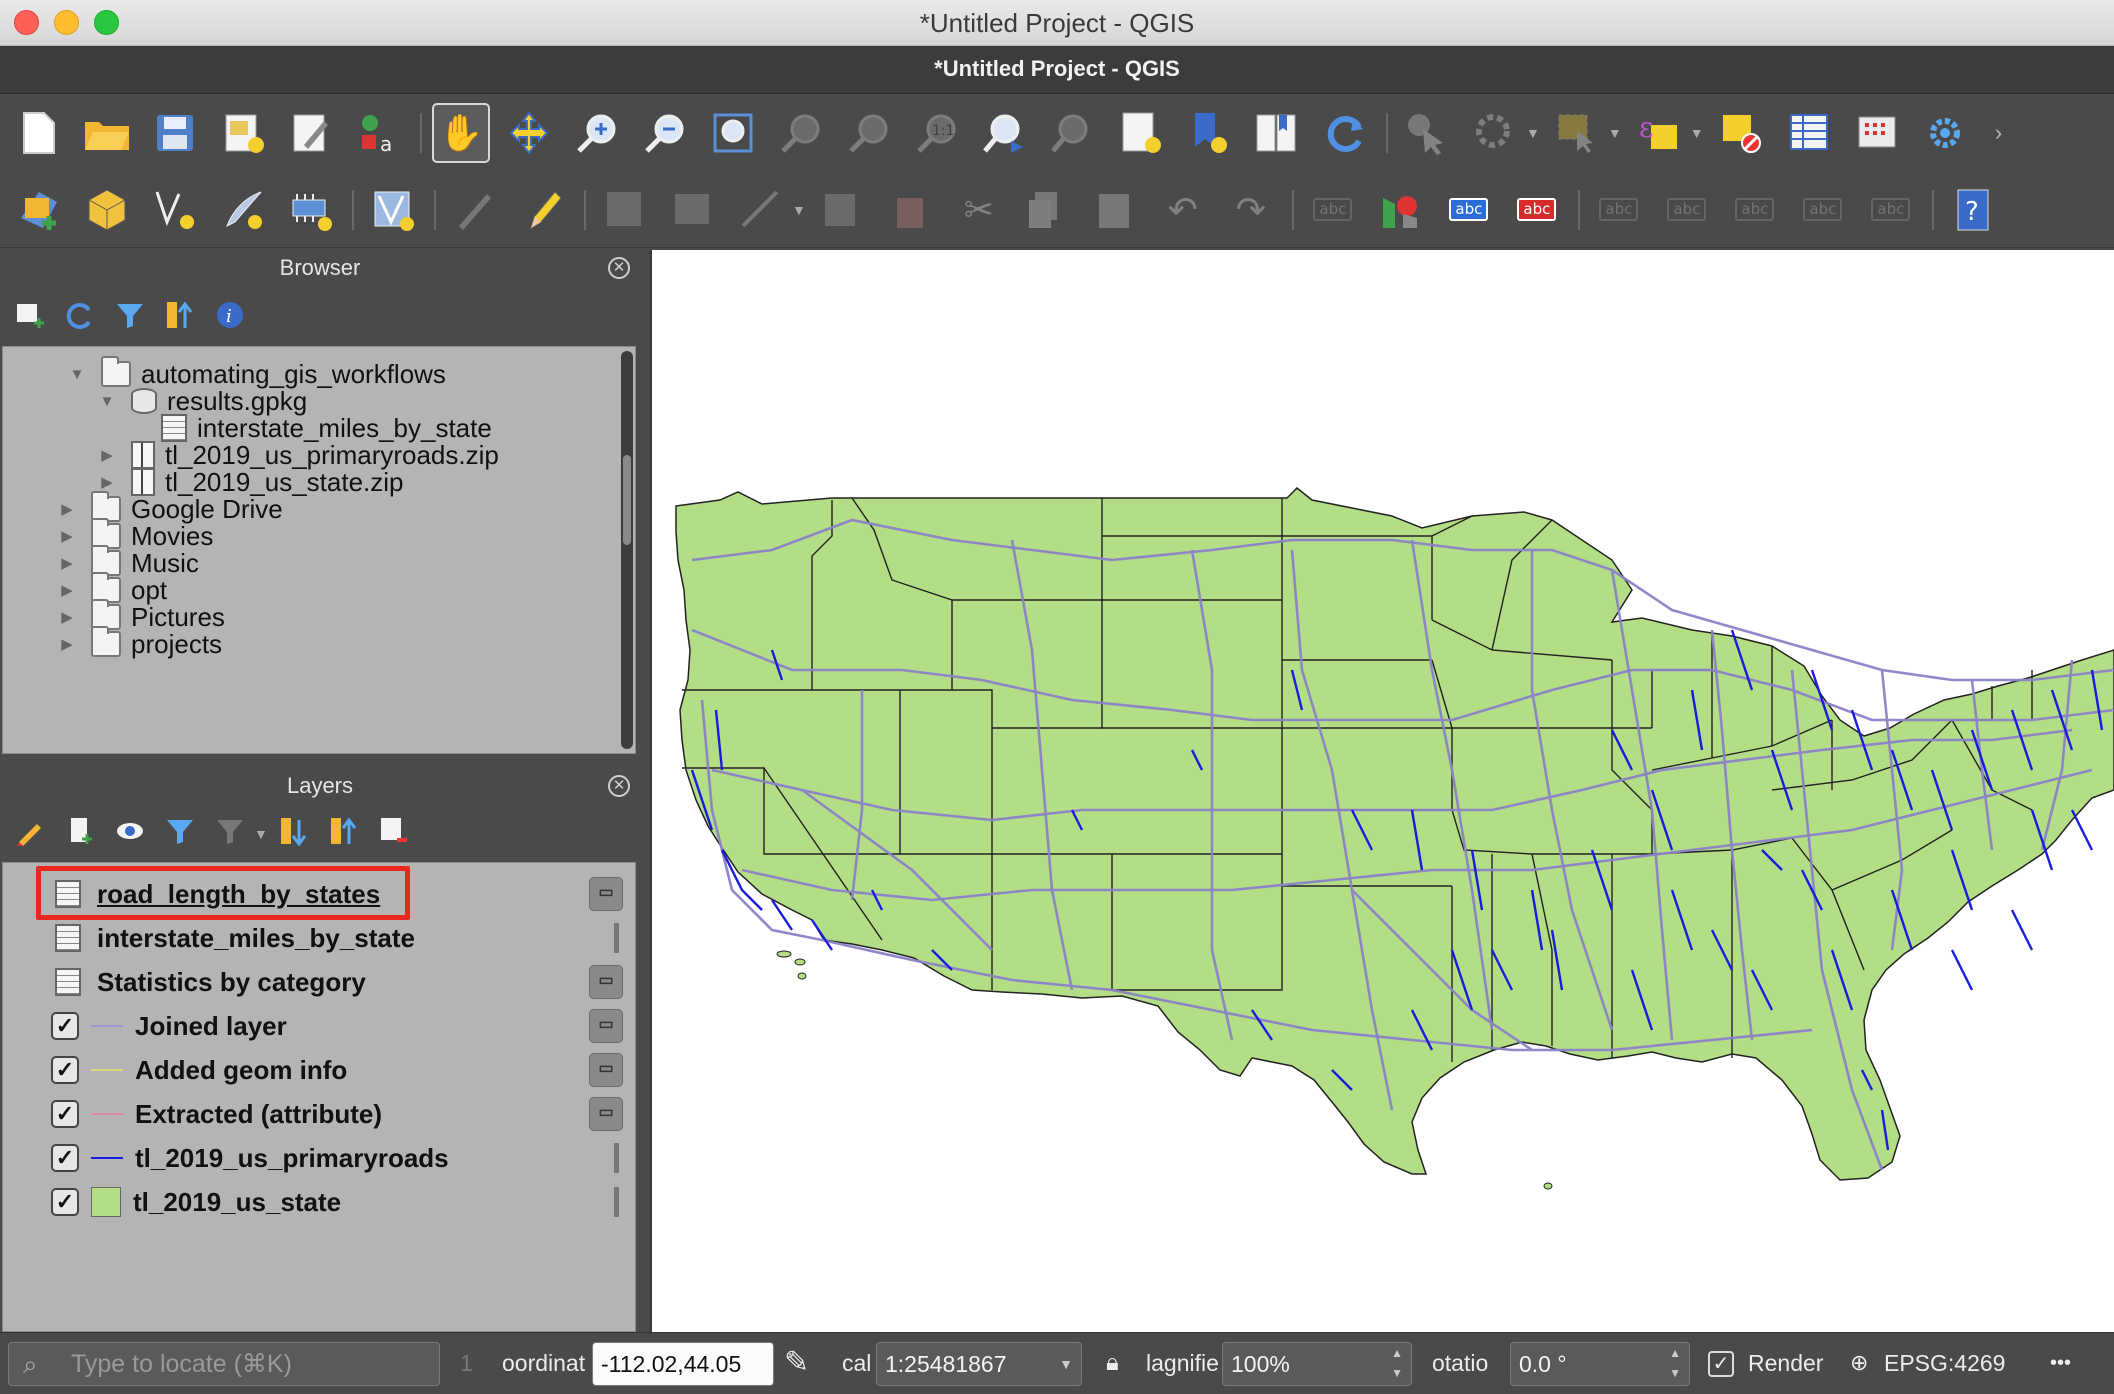 This screenshot has height=1394, width=2114. What do you see at coordinates (294, 834) in the screenshot?
I see `expand-all-icon` at bounding box center [294, 834].